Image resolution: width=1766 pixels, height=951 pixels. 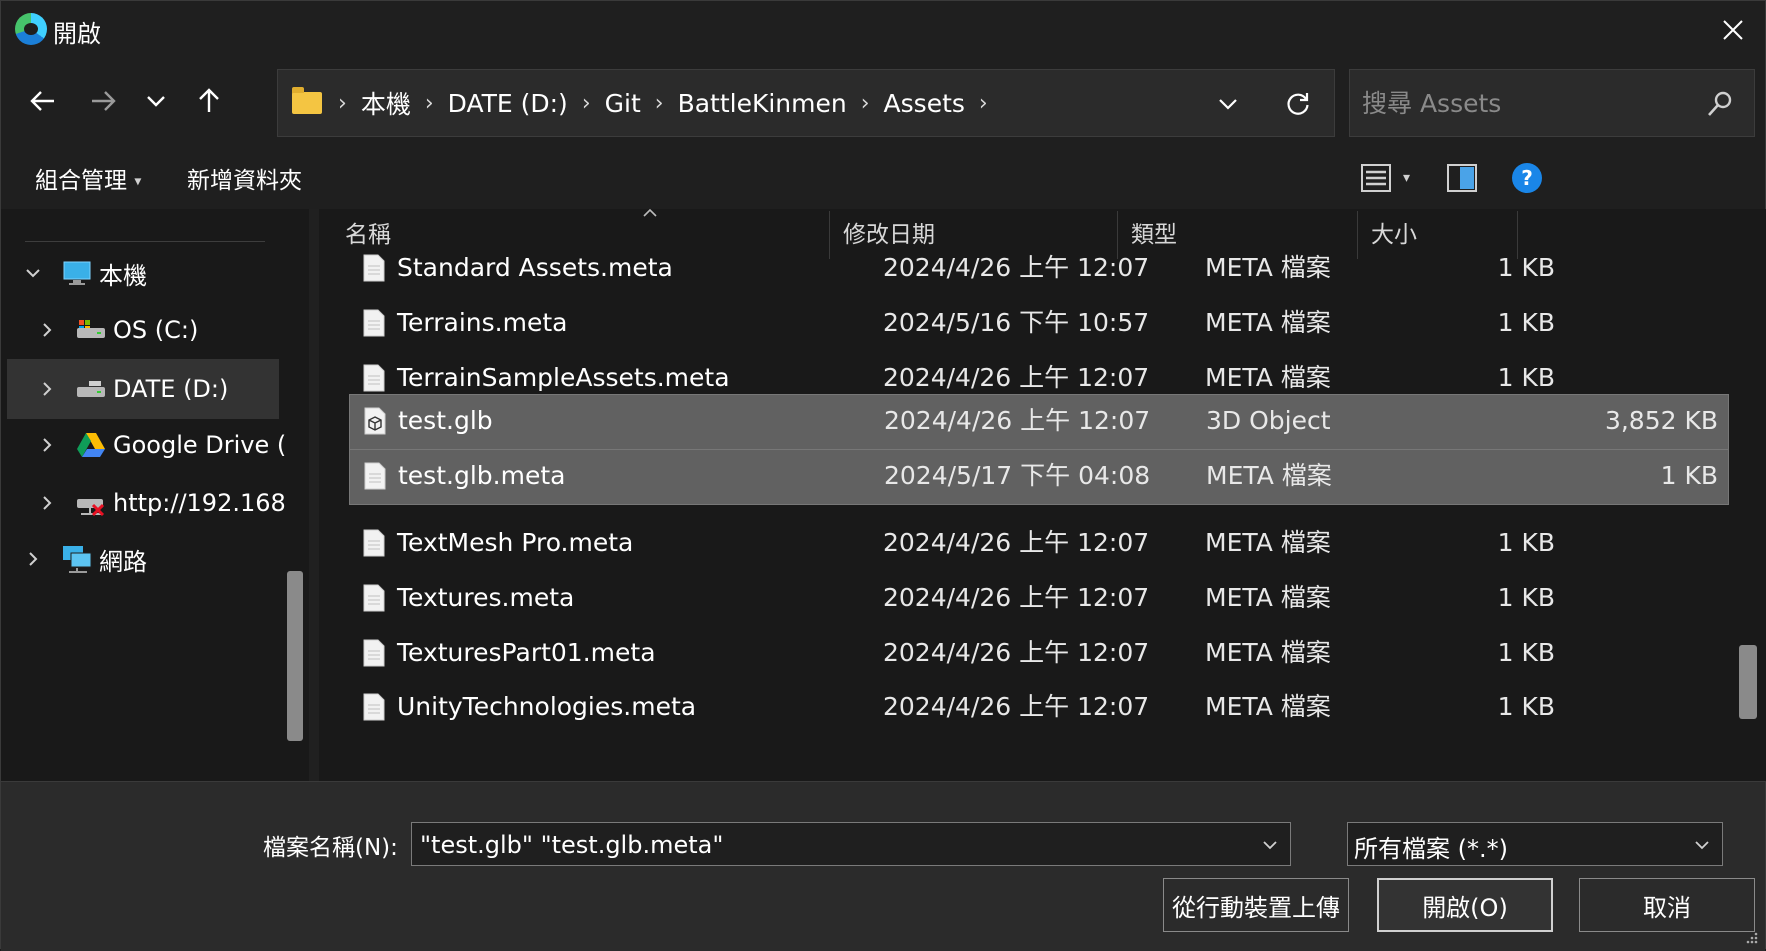 What do you see at coordinates (1535, 844) in the screenshot?
I see `filetype-dropdown: 所有檔案 (*.*)` at bounding box center [1535, 844].